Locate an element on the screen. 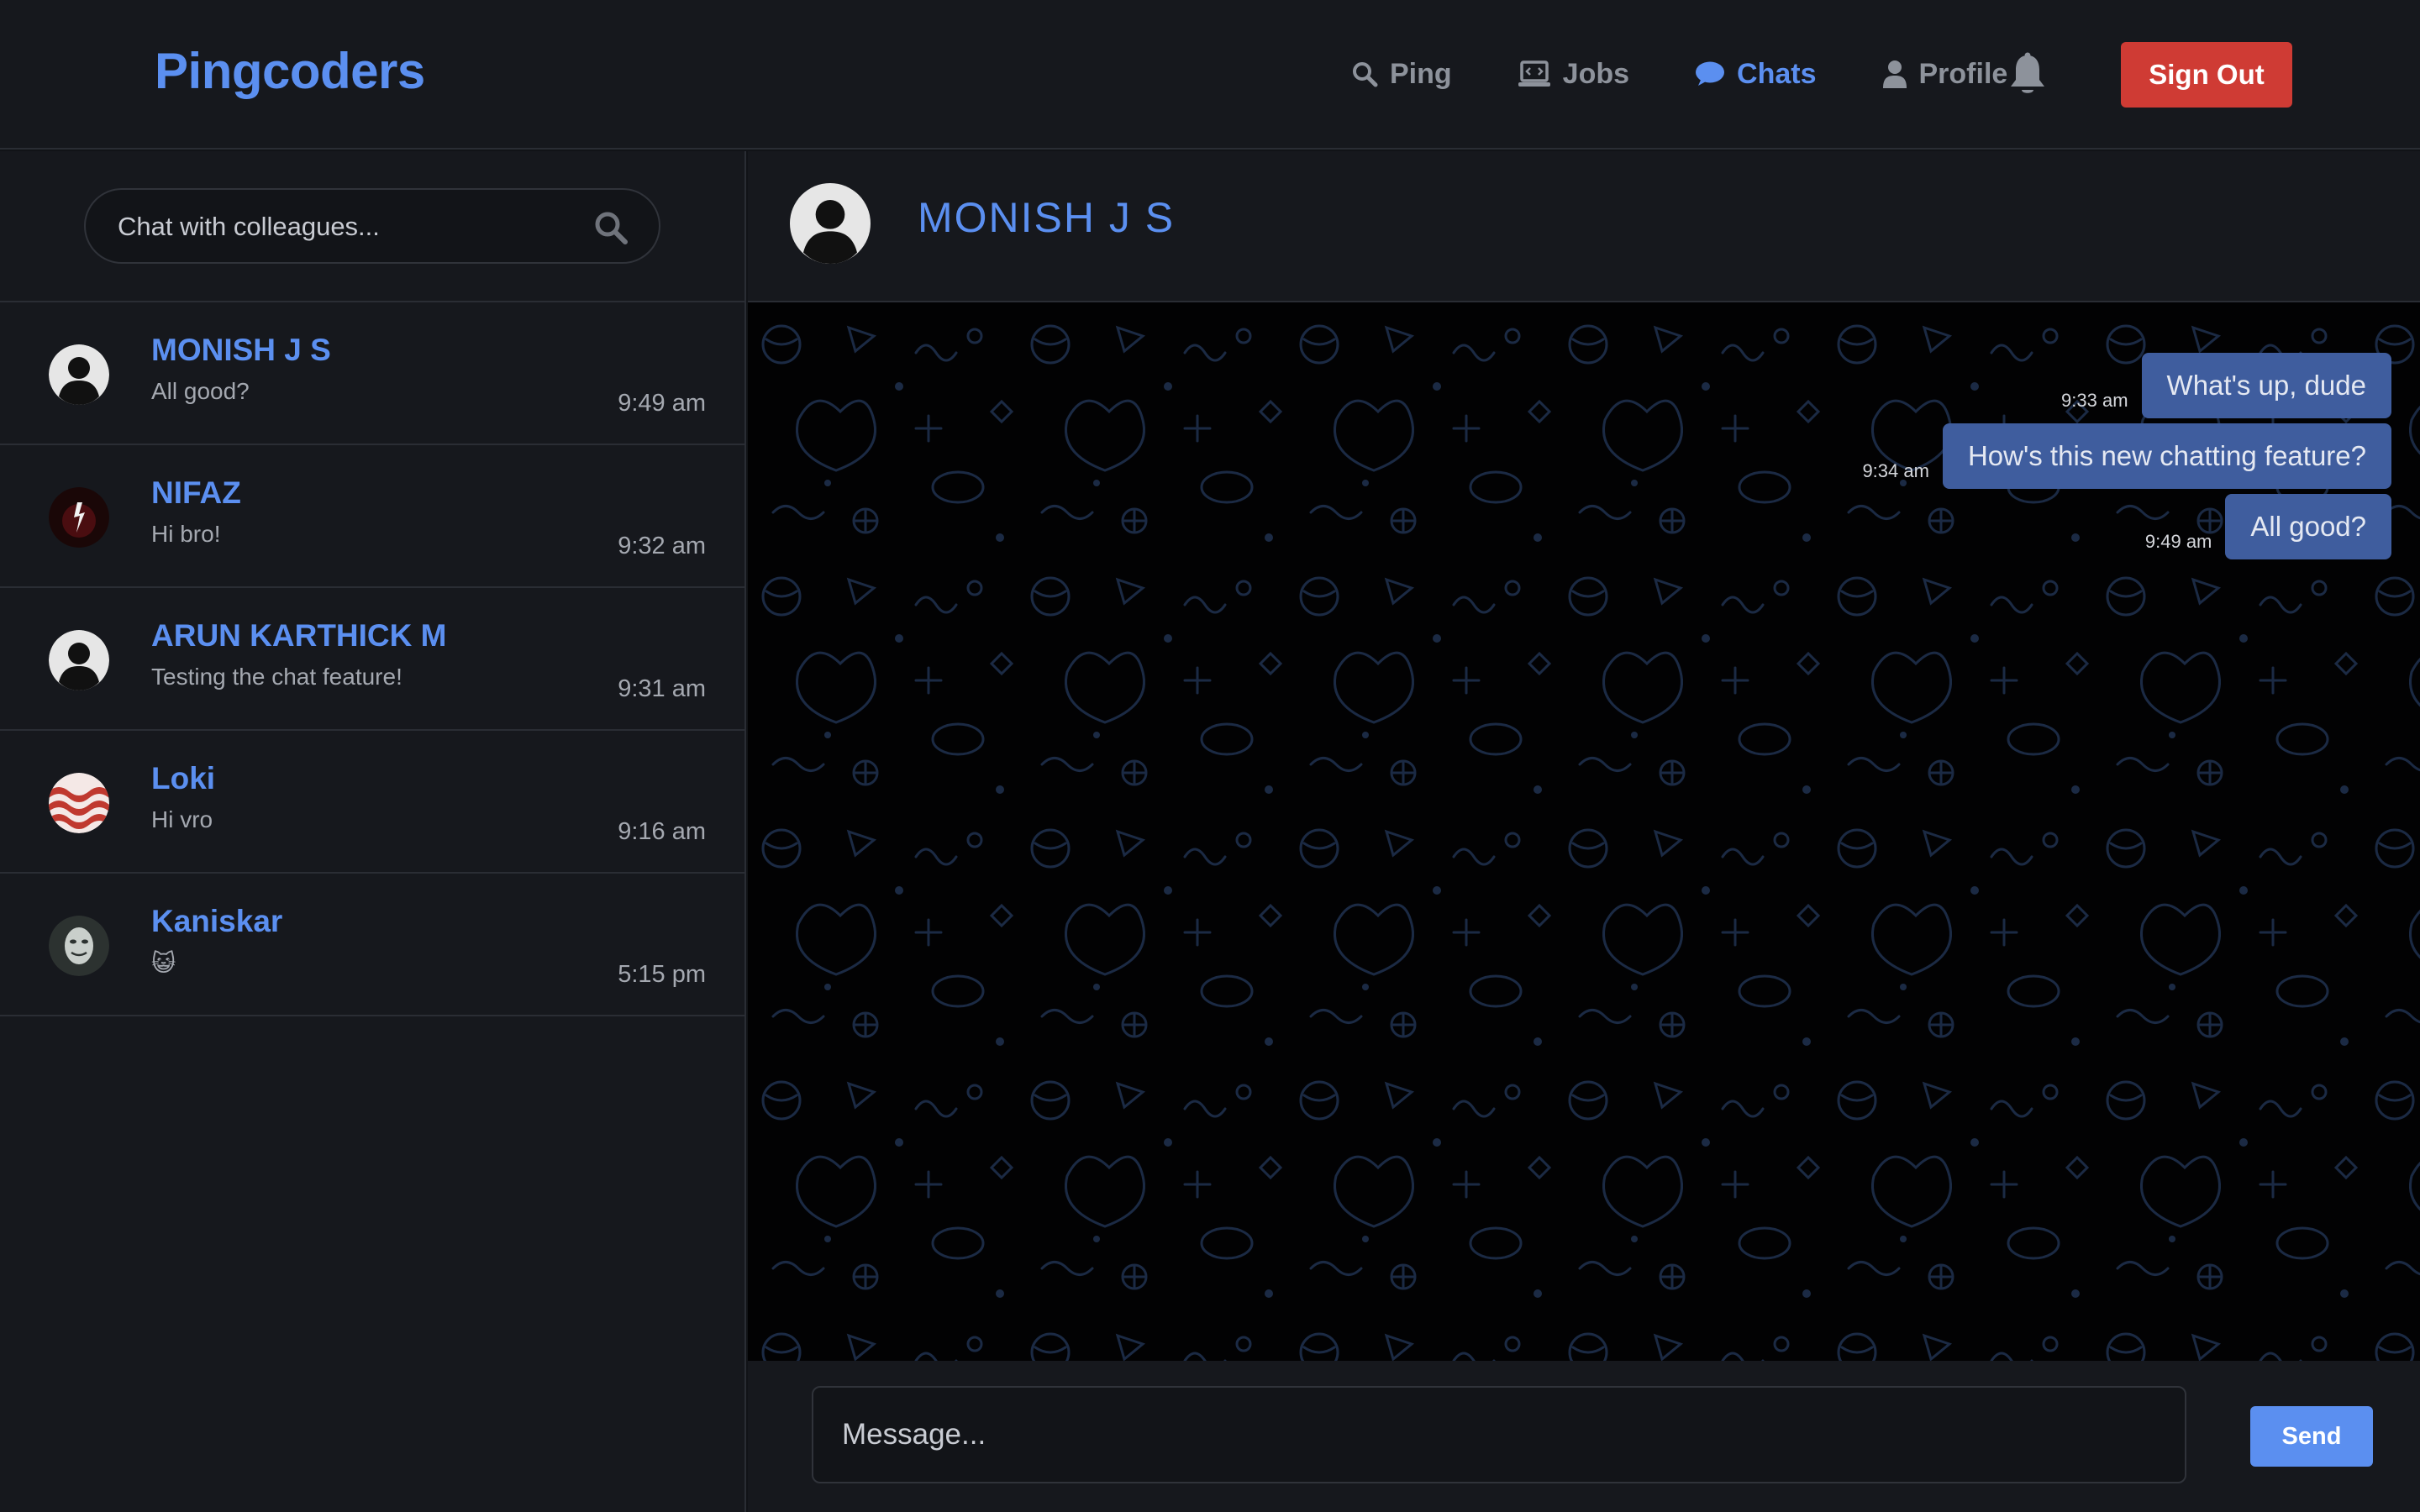  message-row: 9:49 am All good? is located at coordinates (2268, 526).